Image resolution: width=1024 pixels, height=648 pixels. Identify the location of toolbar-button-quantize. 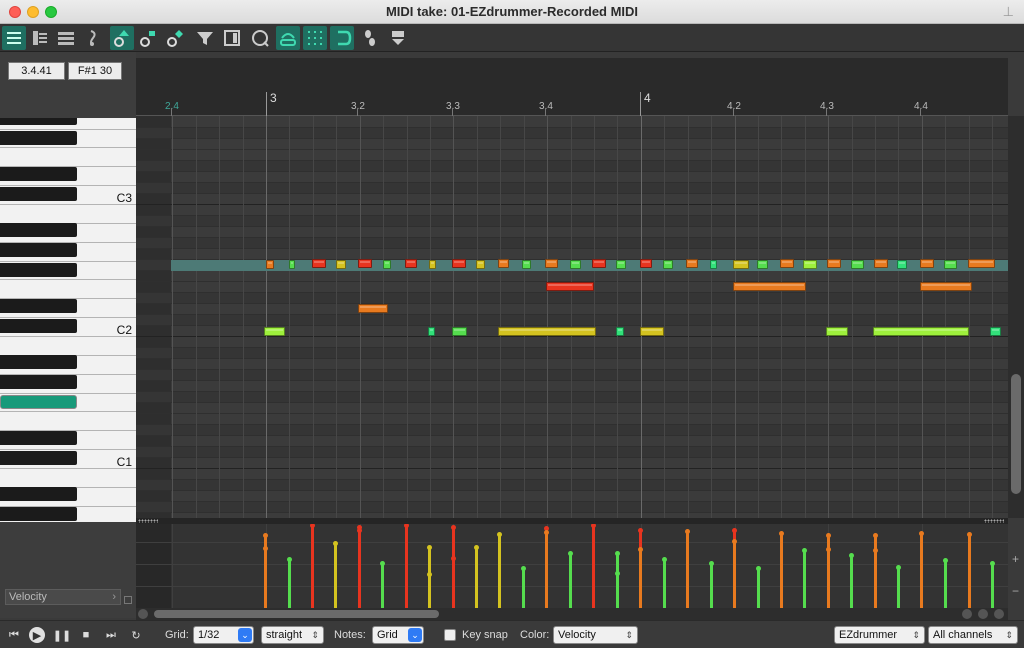
(260, 38).